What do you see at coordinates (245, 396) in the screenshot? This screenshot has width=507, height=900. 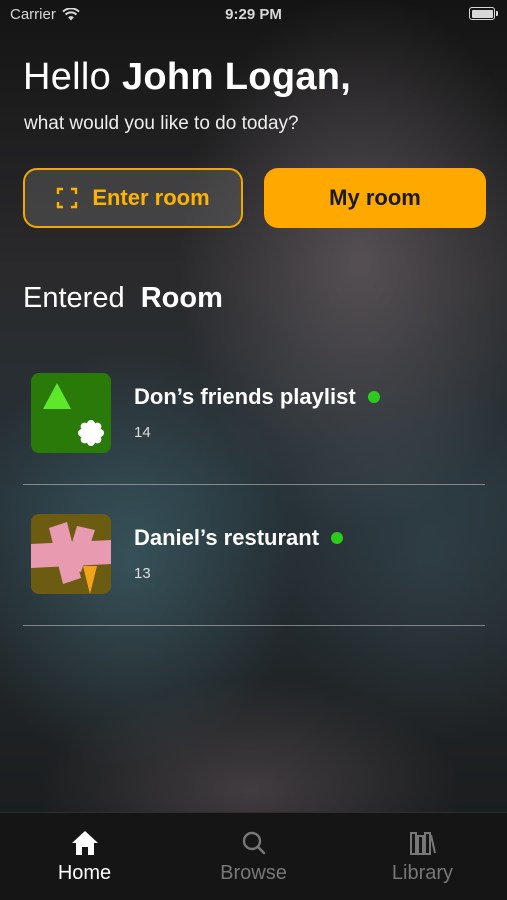 I see `room-name-text: Don’s friends playlist` at bounding box center [245, 396].